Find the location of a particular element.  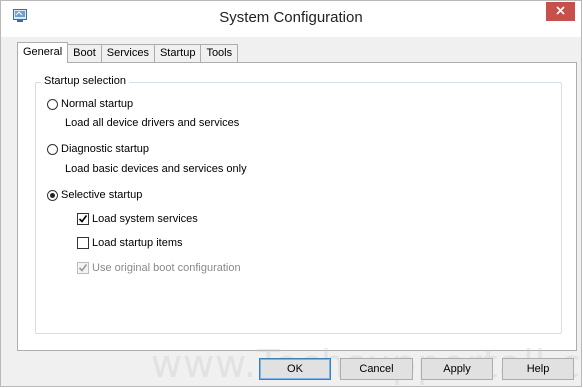

window-title: System Configuration is located at coordinates (291, 17).